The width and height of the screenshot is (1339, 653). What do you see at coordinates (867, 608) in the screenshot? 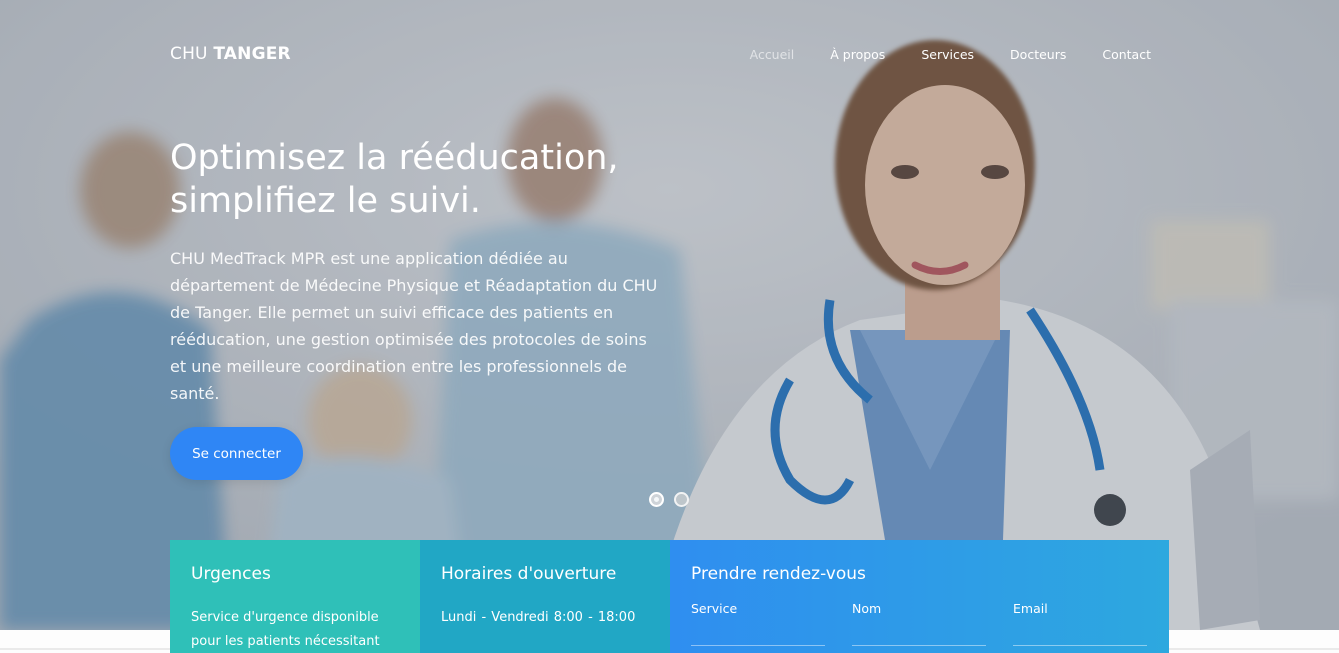
I see `nom-label: Nom` at bounding box center [867, 608].